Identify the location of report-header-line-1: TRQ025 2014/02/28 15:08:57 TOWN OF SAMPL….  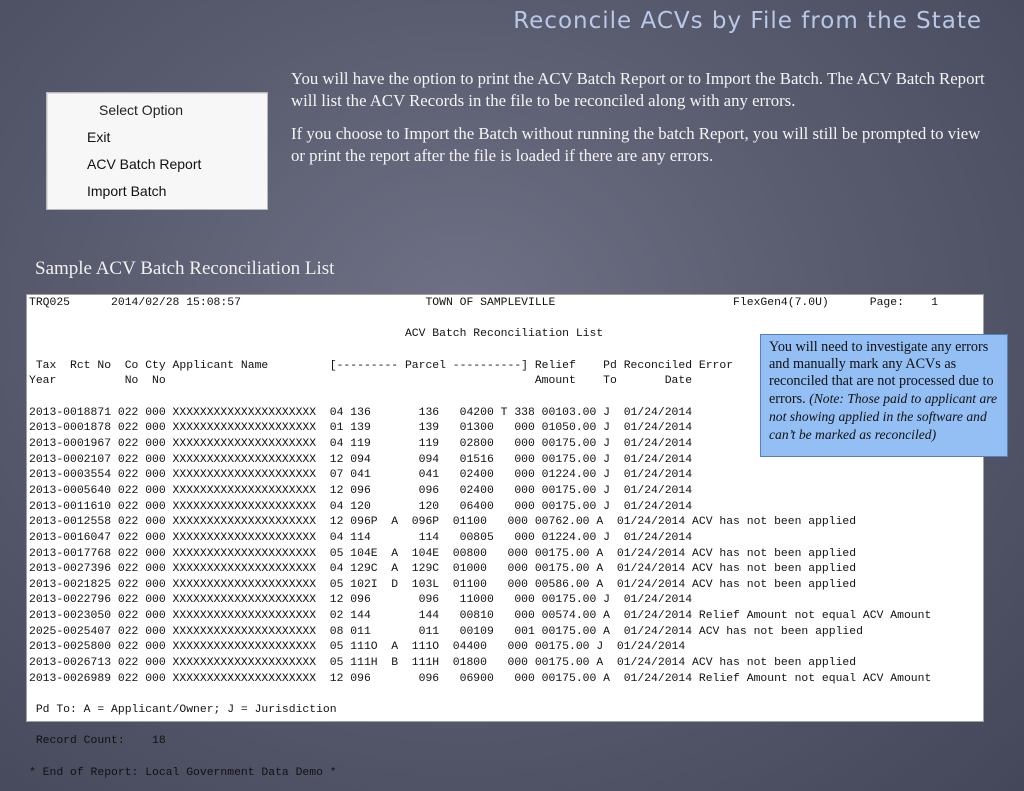
(484, 303).